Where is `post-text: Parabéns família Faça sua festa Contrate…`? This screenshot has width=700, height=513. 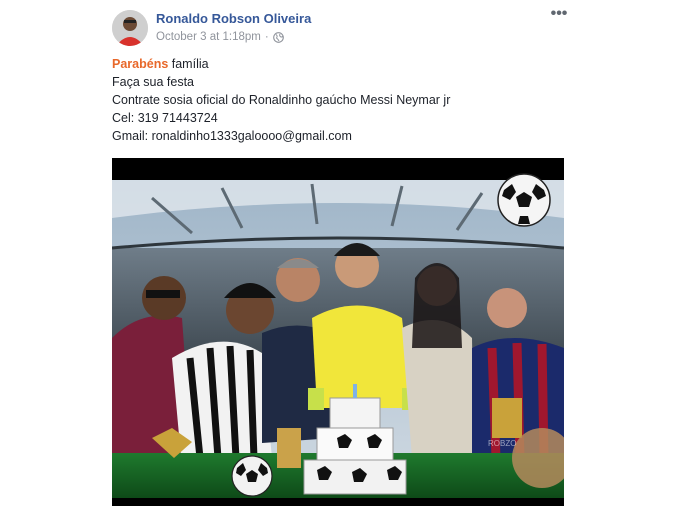
post-text: Parabéns família Faça sua festa Contrate… is located at coordinates (281, 100).